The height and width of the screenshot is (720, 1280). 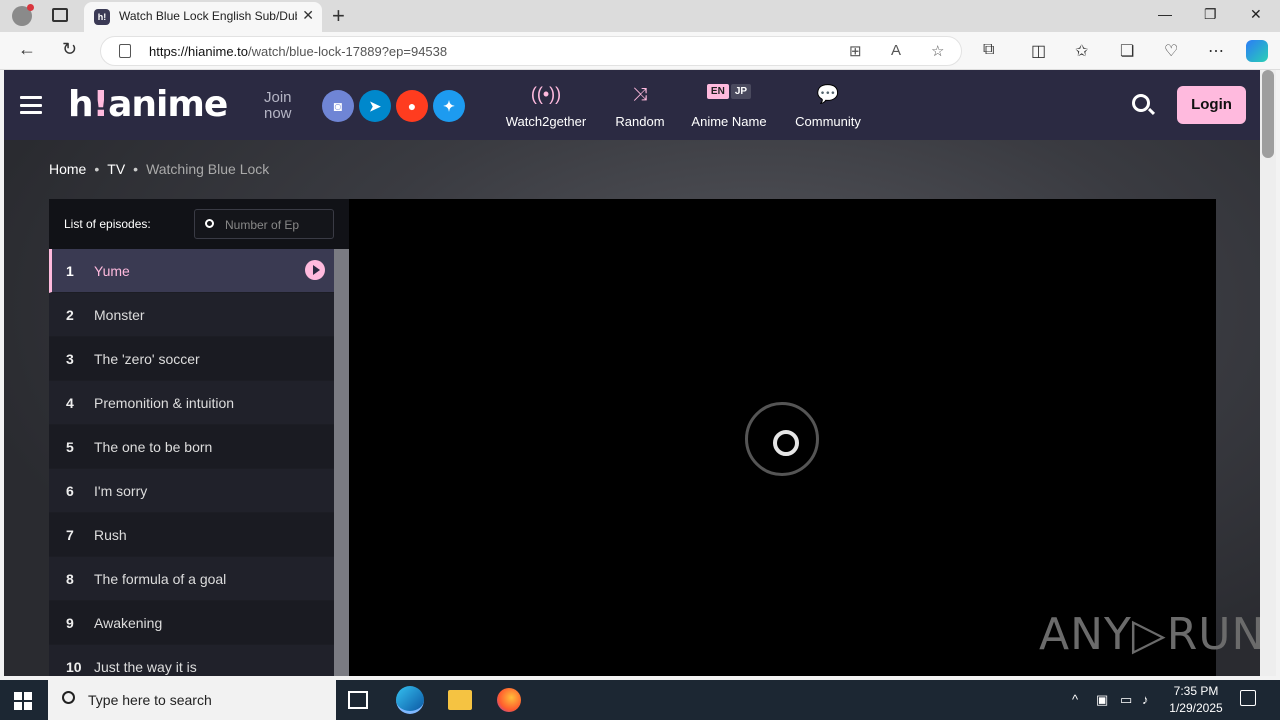 What do you see at coordinates (191, 623) in the screenshot?
I see `episode-item: 9 Awakening` at bounding box center [191, 623].